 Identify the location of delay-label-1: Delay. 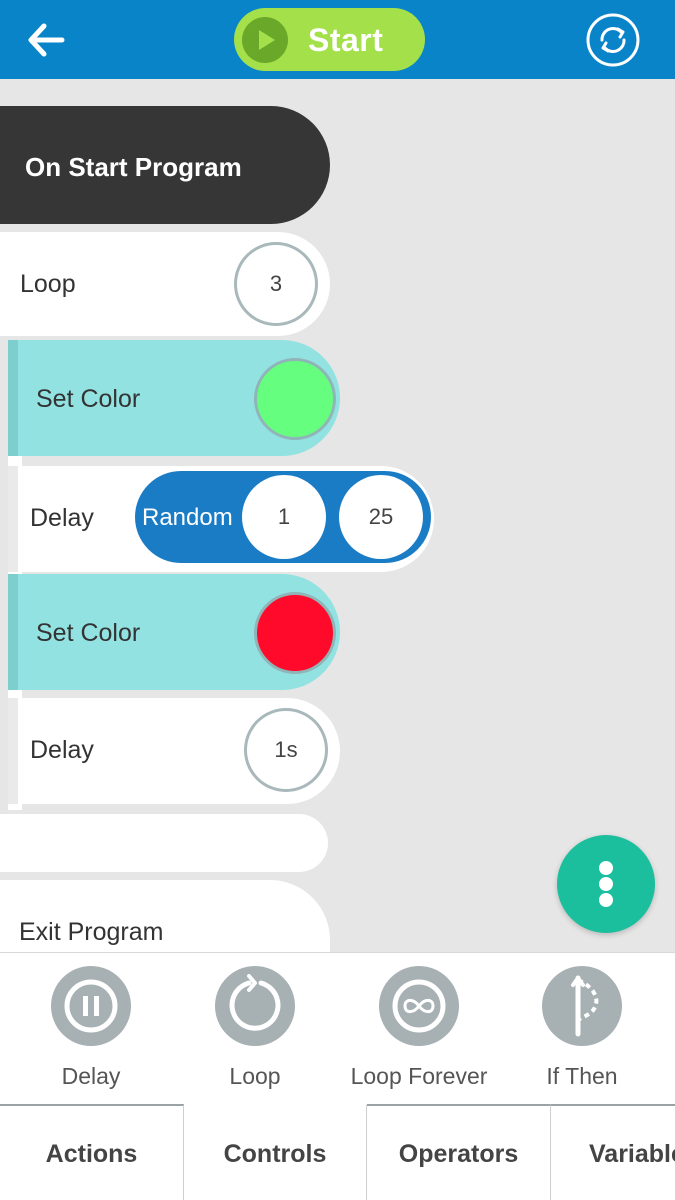
(62, 518).